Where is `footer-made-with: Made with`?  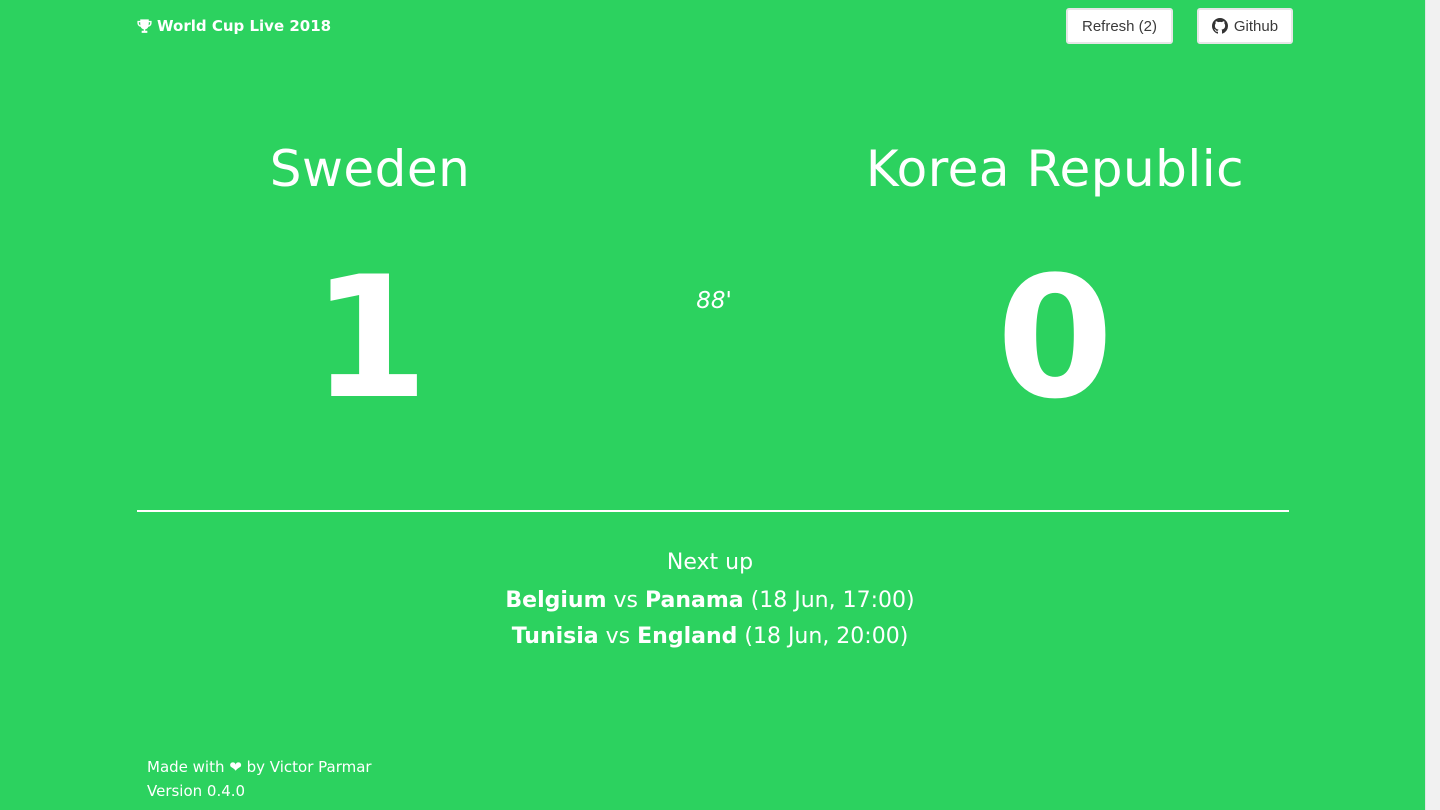
footer-made-with: Made with is located at coordinates (186, 767).